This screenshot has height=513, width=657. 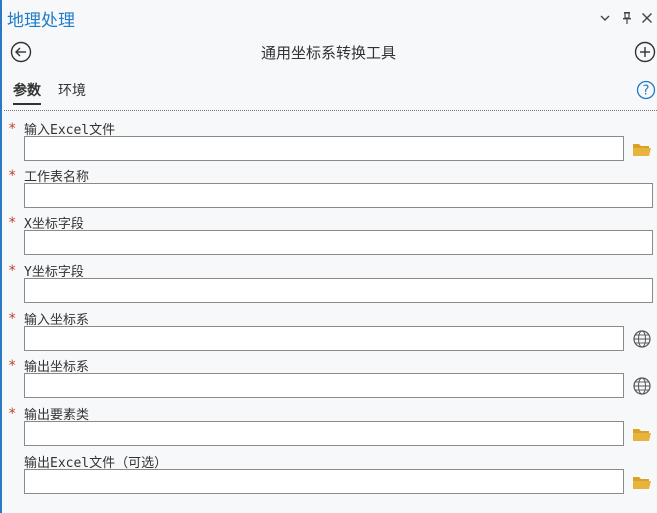 What do you see at coordinates (21, 52) in the screenshot?
I see `back-arrow-icon` at bounding box center [21, 52].